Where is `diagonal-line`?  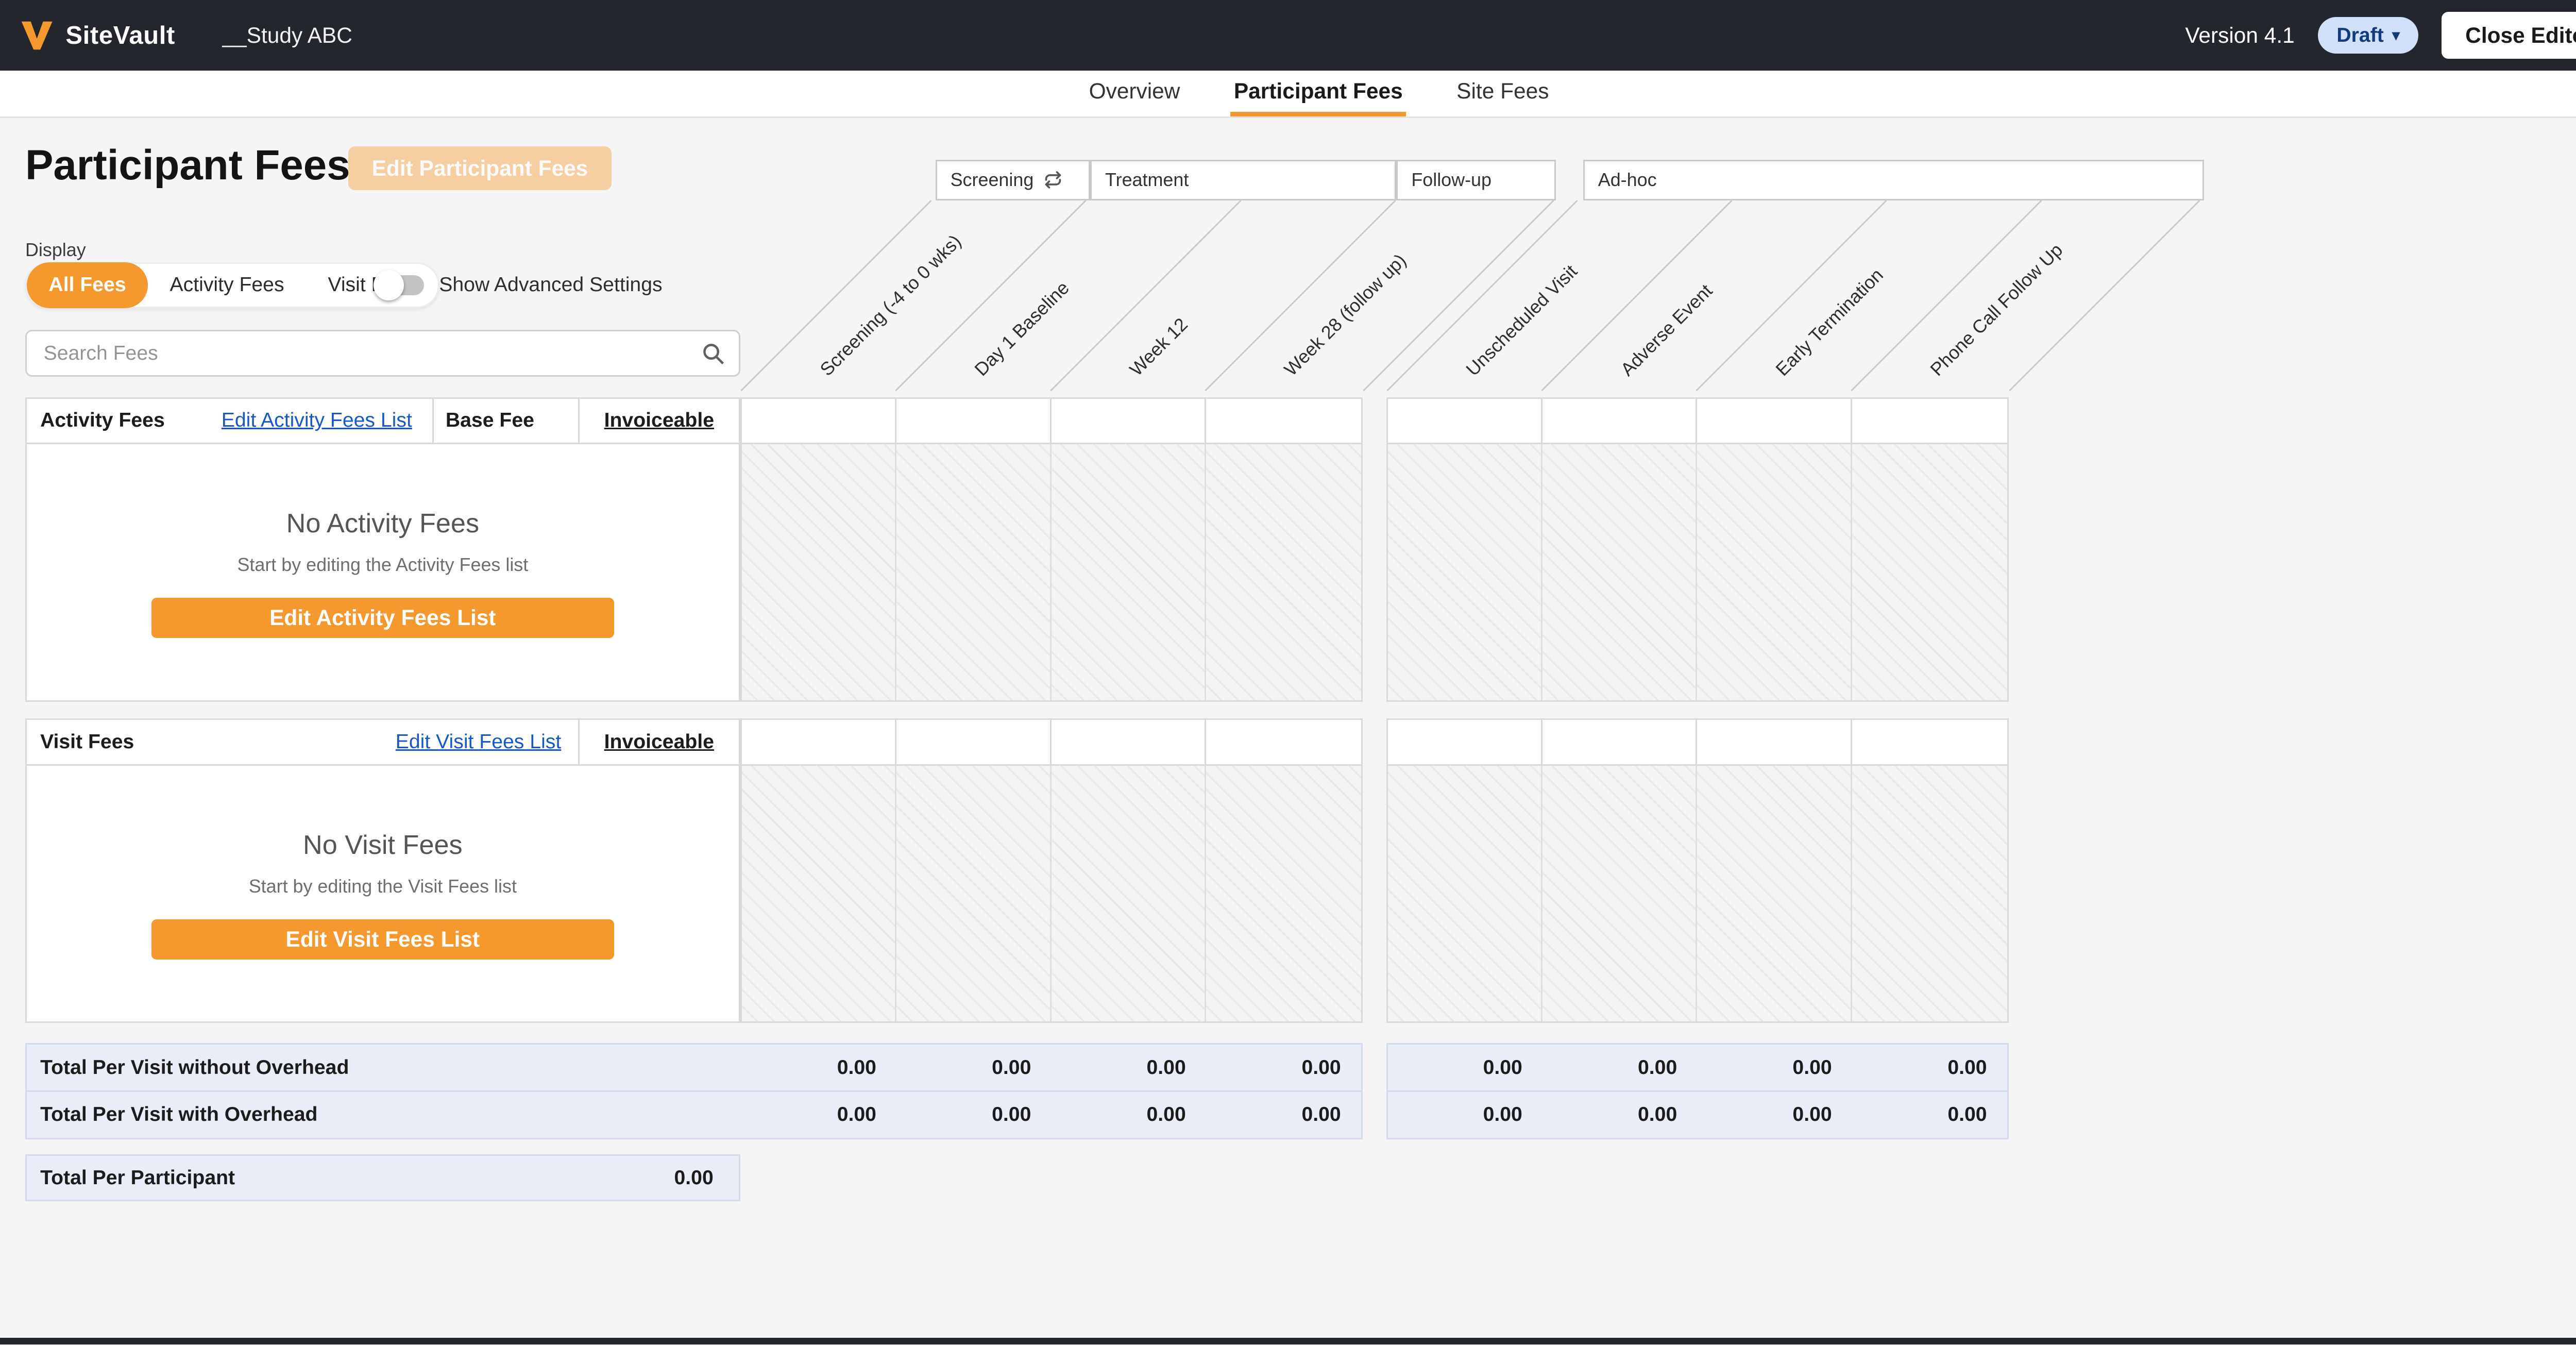
diagonal-line is located at coordinates (2104, 296).